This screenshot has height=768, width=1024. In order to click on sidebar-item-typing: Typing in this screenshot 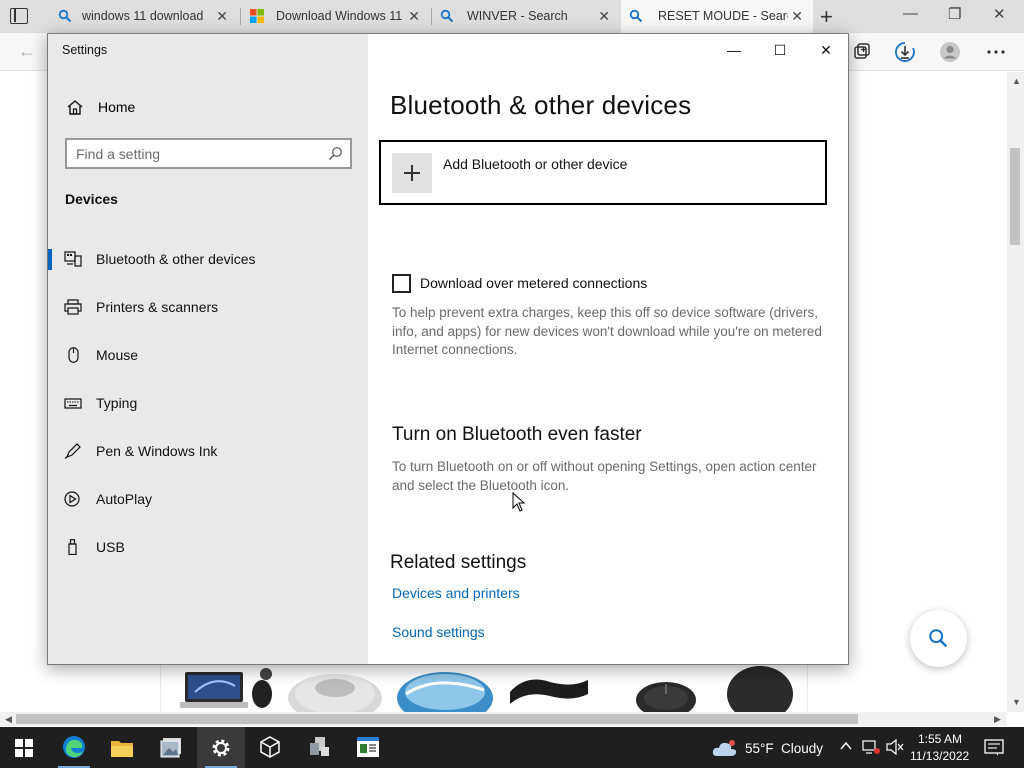, I will do `click(208, 403)`.